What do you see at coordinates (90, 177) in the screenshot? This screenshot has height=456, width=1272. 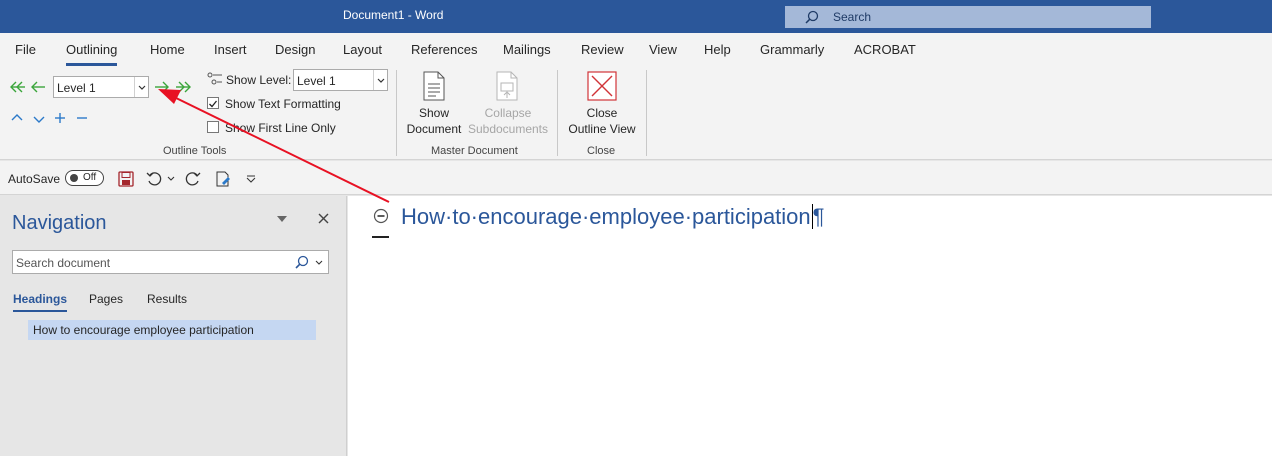 I see `autosave-state: Off` at bounding box center [90, 177].